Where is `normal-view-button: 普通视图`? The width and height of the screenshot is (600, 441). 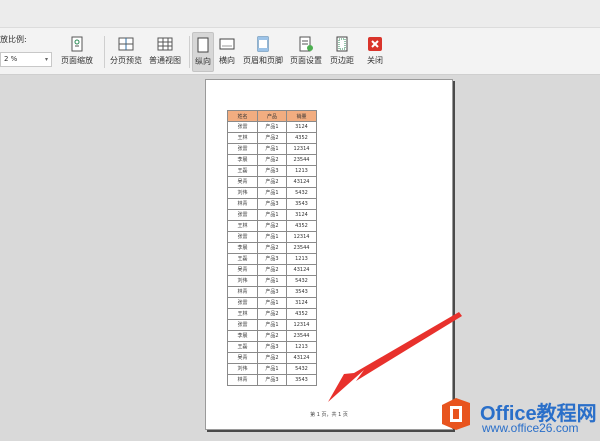 normal-view-button: 普通视图 is located at coordinates (165, 52).